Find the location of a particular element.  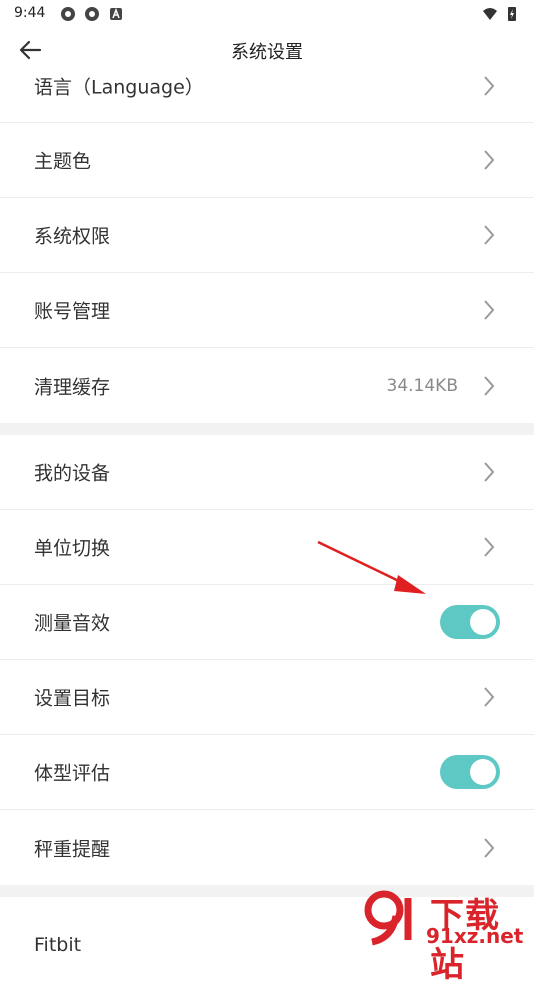

settings-row-weigh-reminder: 秤重提醒 is located at coordinates (267, 847).